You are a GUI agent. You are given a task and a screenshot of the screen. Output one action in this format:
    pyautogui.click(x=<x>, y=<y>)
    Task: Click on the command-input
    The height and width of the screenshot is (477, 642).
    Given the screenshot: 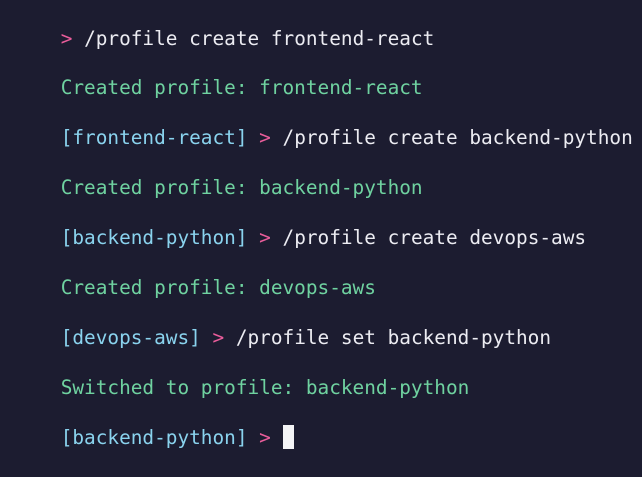 What is the action you would take?
    pyautogui.click(x=277, y=437)
    